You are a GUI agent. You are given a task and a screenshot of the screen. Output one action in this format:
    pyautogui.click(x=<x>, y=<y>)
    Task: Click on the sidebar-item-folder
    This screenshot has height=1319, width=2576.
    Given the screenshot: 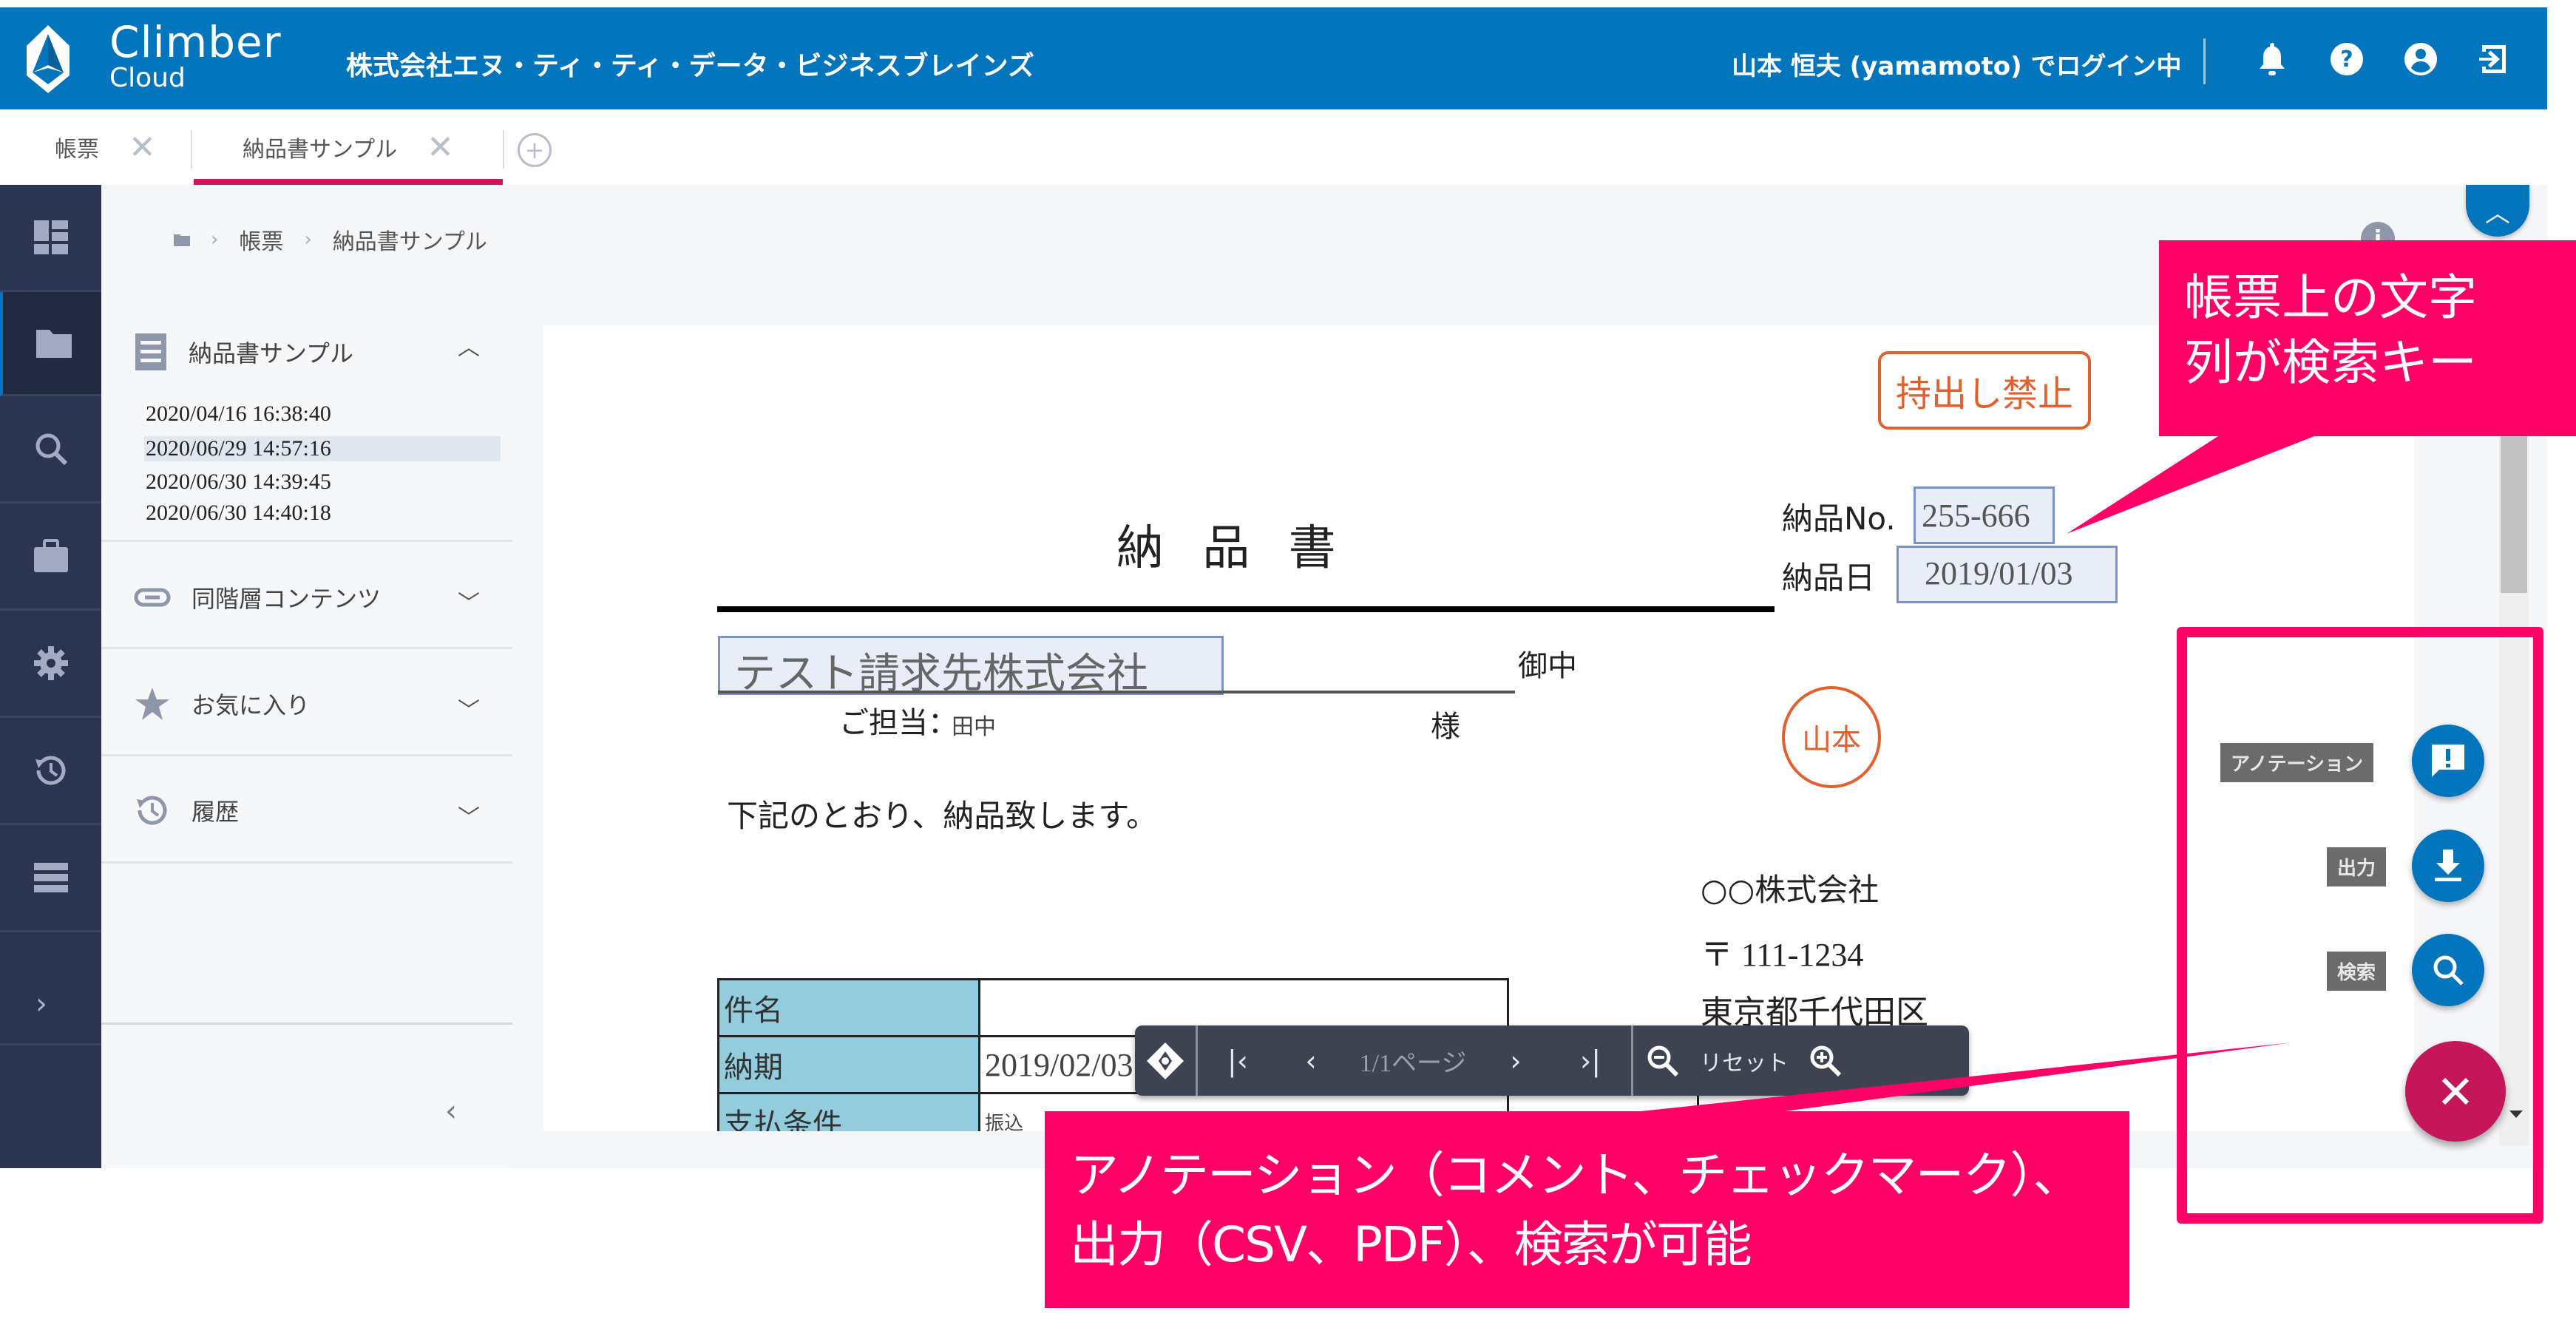 What is the action you would take?
    pyautogui.click(x=52, y=344)
    